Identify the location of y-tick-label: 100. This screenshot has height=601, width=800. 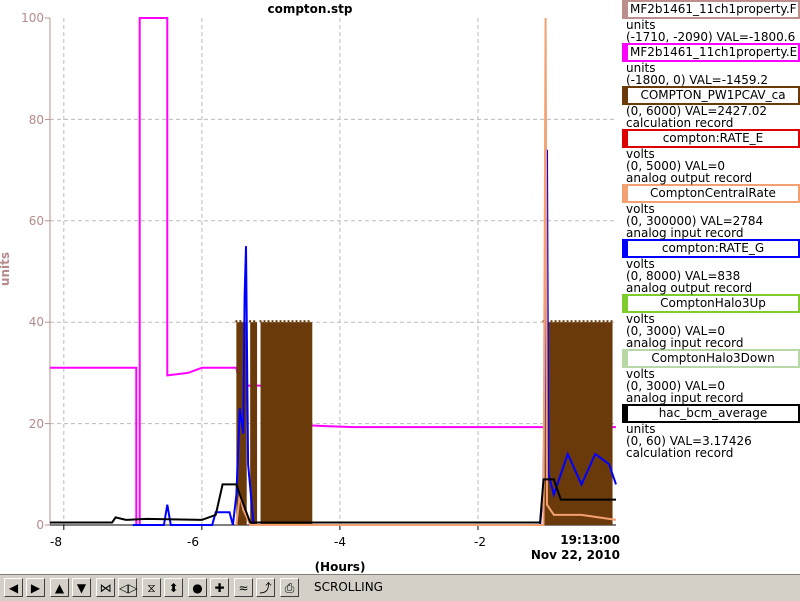
(32, 18).